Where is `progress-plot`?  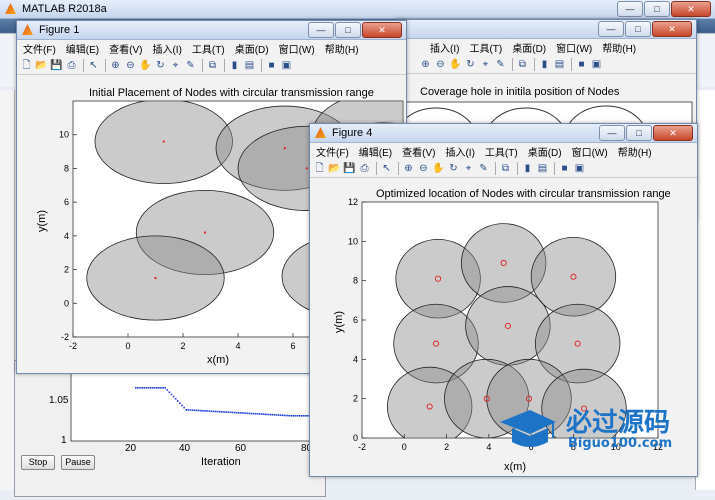 progress-plot is located at coordinates (197, 401).